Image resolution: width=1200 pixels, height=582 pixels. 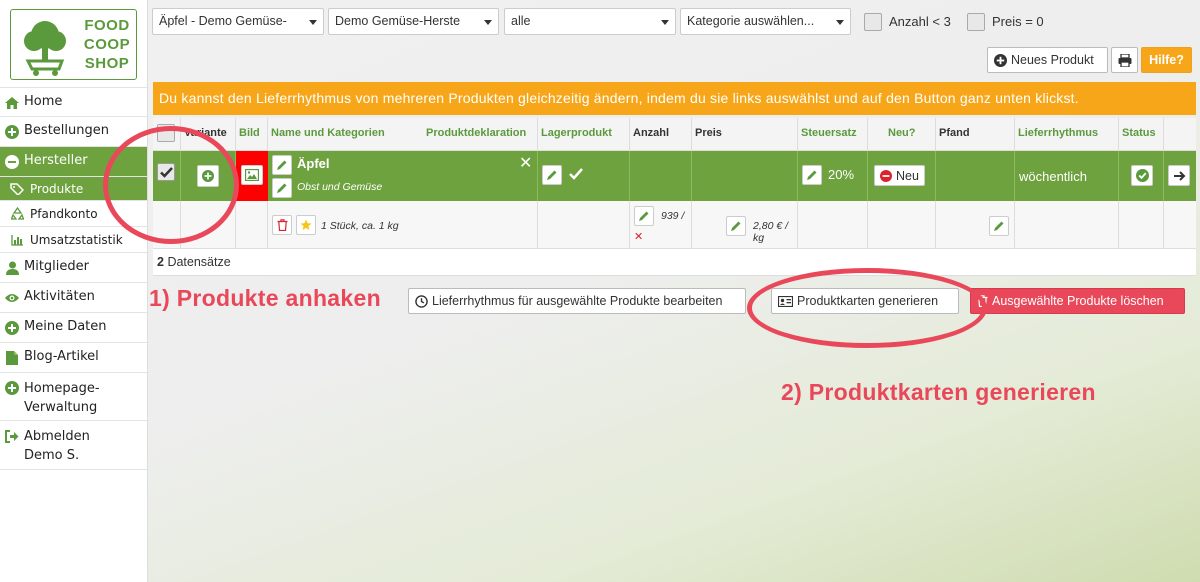 I want to click on edit-name-button, so click(x=282, y=165).